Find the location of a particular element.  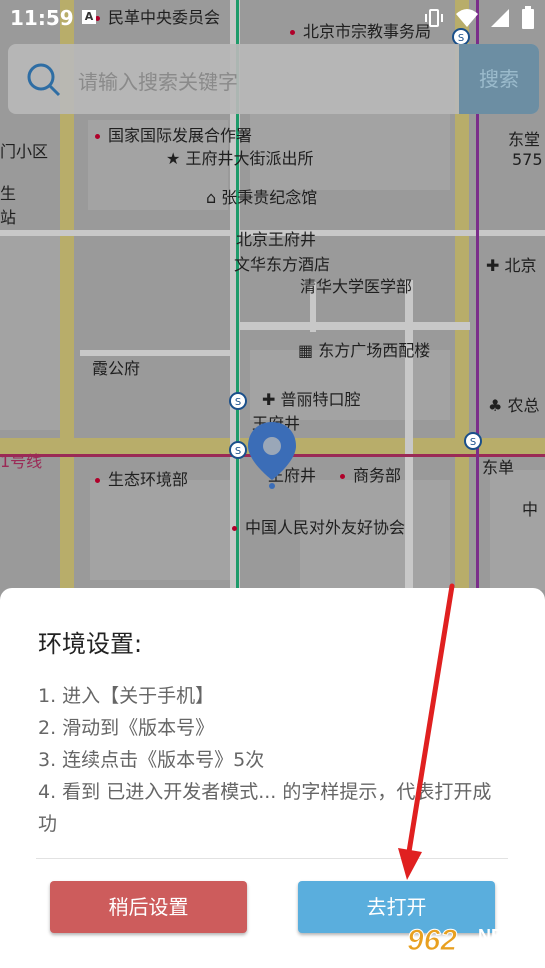

watermark-suffix: .NET is located at coordinates (493, 936).